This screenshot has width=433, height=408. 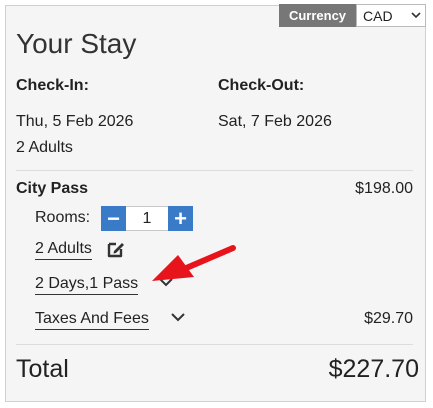 What do you see at coordinates (42, 369) in the screenshot?
I see `total-label: Total` at bounding box center [42, 369].